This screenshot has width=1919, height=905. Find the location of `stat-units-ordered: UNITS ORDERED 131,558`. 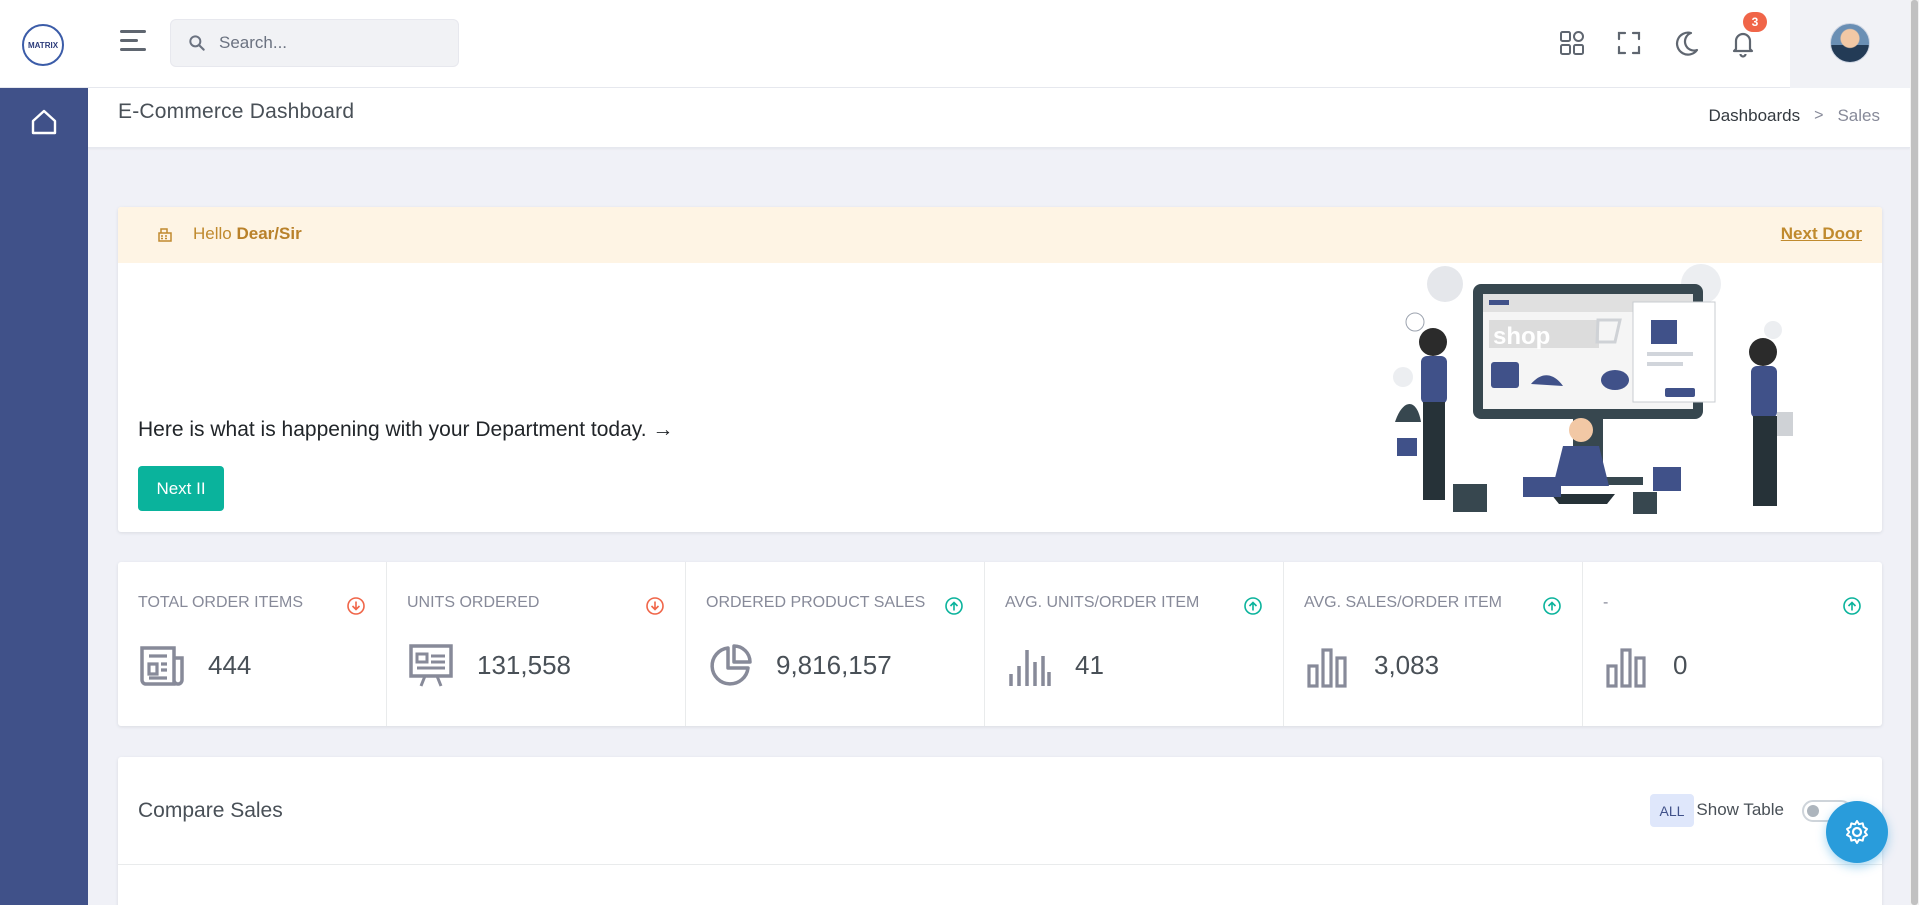

stat-units-ordered: UNITS ORDERED 131,558 is located at coordinates (536, 644).